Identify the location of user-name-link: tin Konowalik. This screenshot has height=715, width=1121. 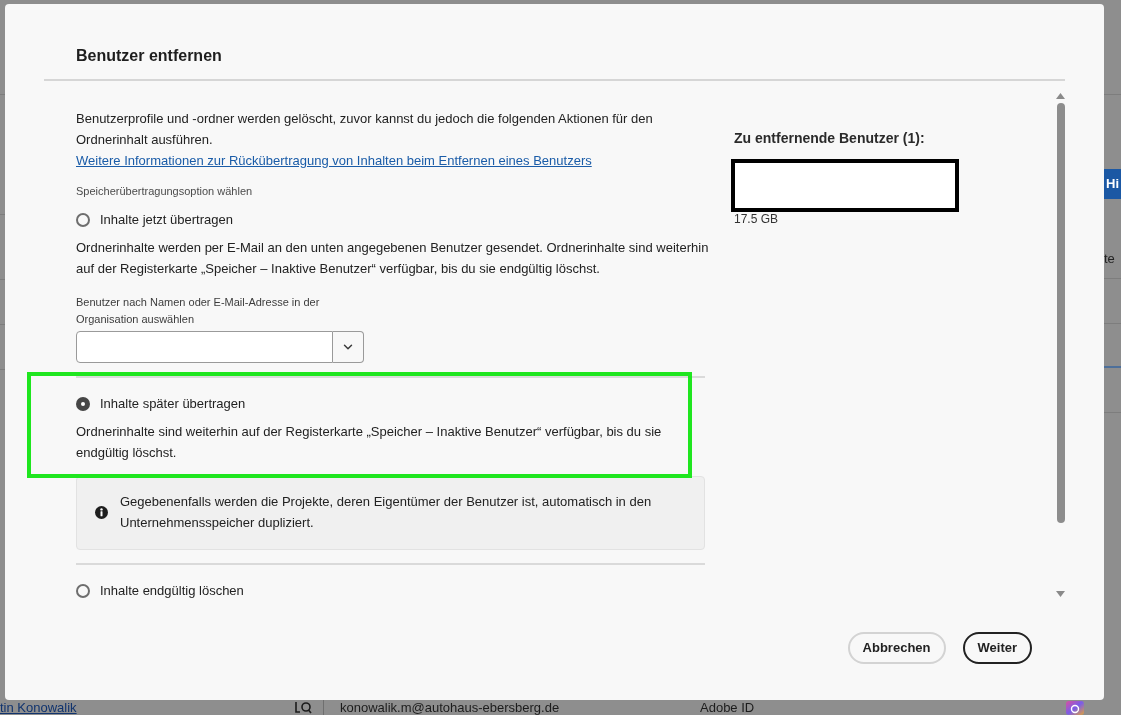
(45, 707).